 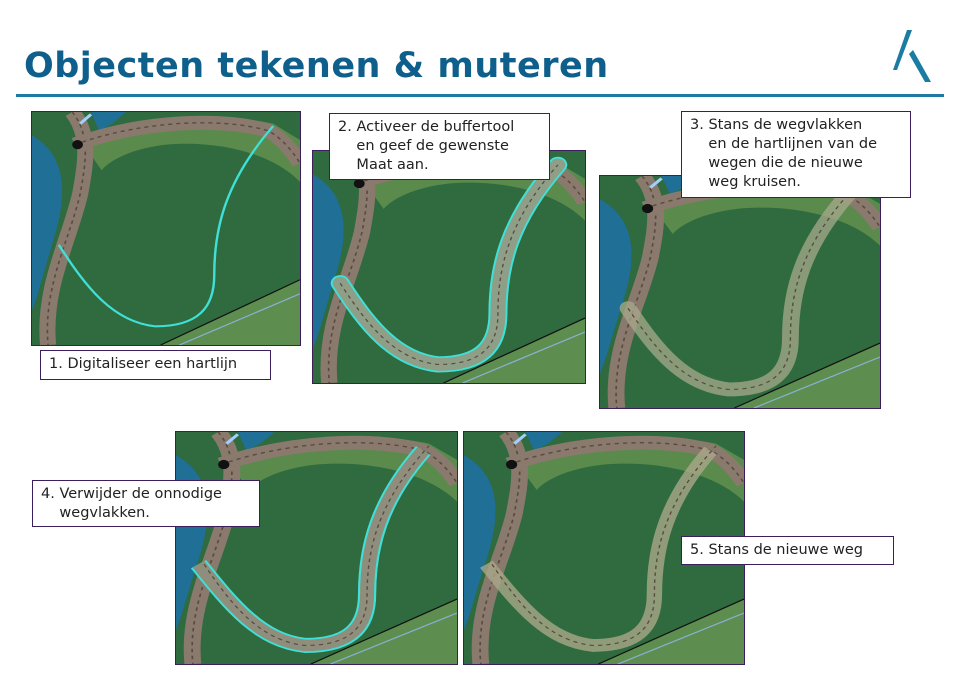 I want to click on logo-icon, so click(x=912, y=56).